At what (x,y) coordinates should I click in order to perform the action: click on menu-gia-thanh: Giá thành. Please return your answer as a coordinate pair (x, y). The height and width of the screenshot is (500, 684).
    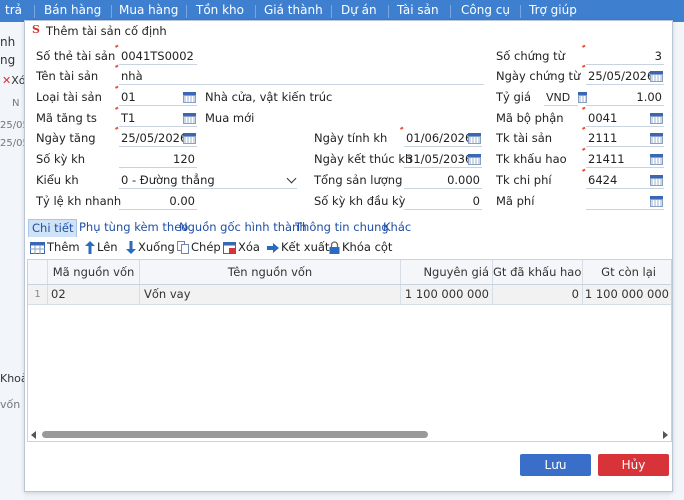
    Looking at the image, I should click on (293, 10).